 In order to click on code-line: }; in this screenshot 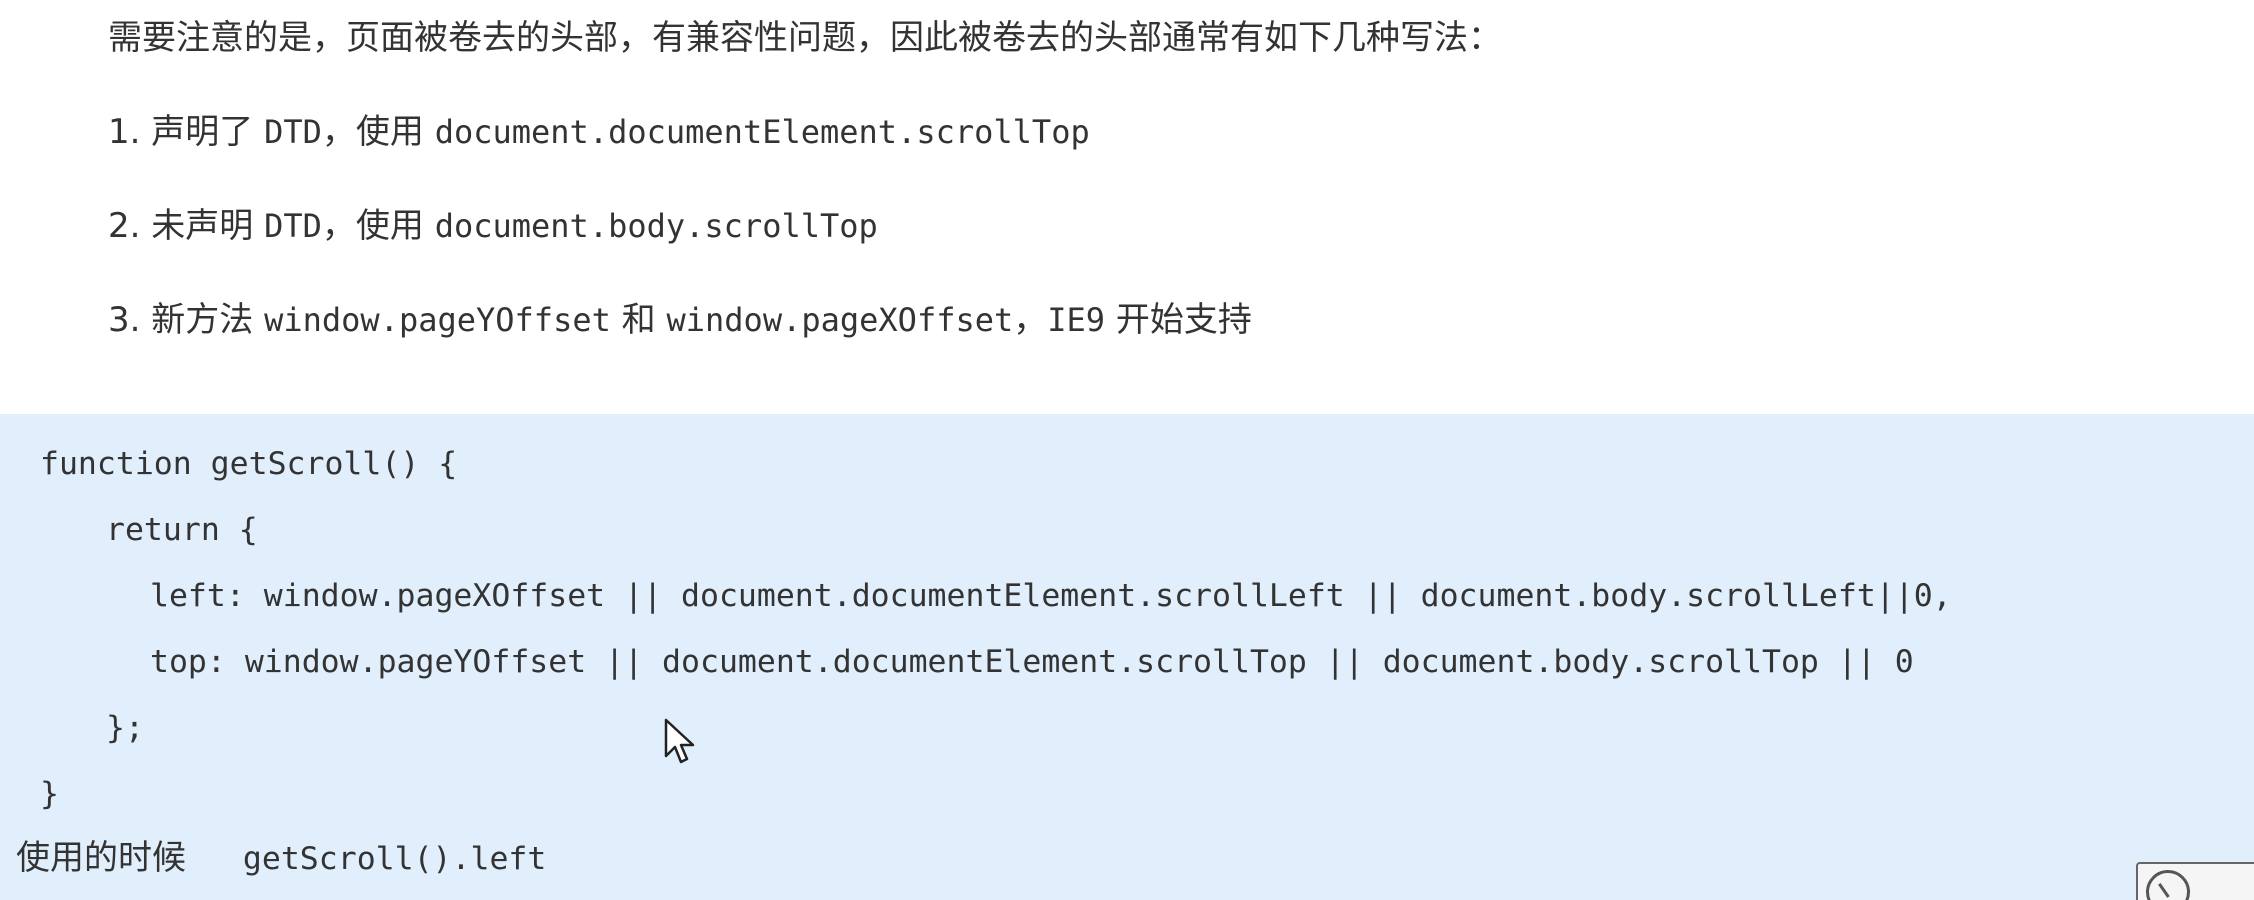, I will do `click(125, 728)`.